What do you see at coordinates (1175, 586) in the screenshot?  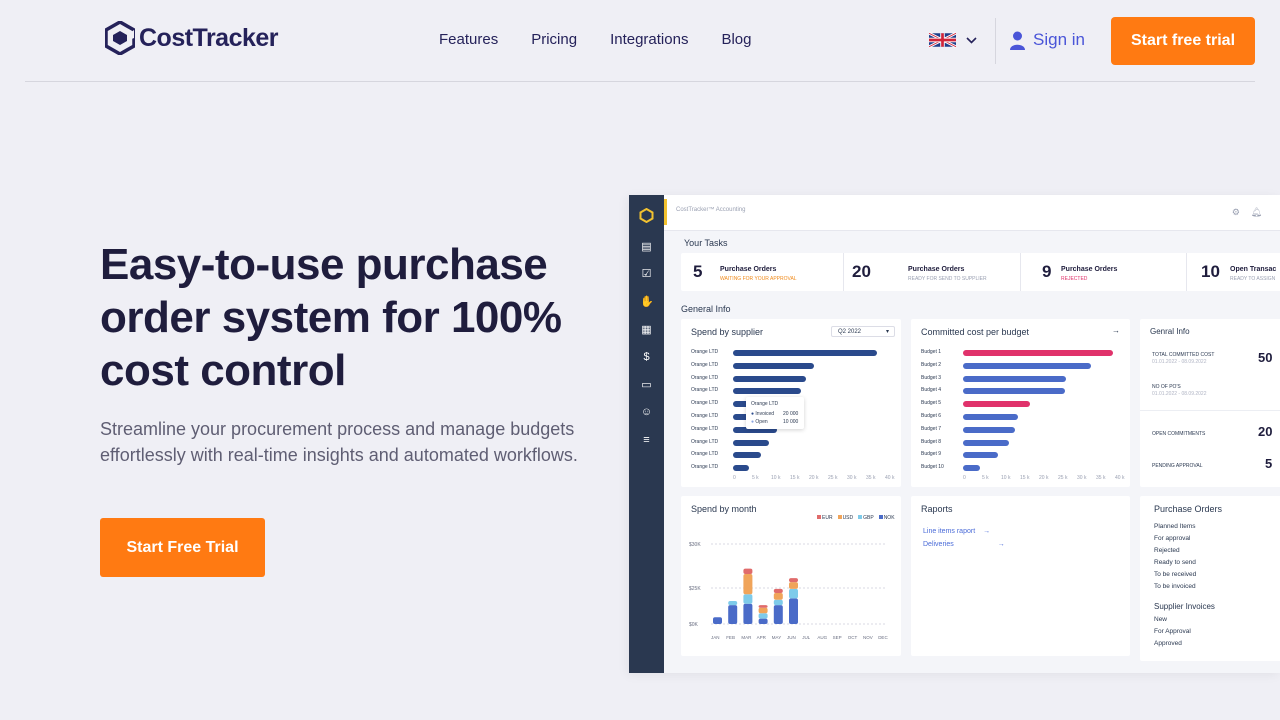 I see `po-list-item: To be invoiced` at bounding box center [1175, 586].